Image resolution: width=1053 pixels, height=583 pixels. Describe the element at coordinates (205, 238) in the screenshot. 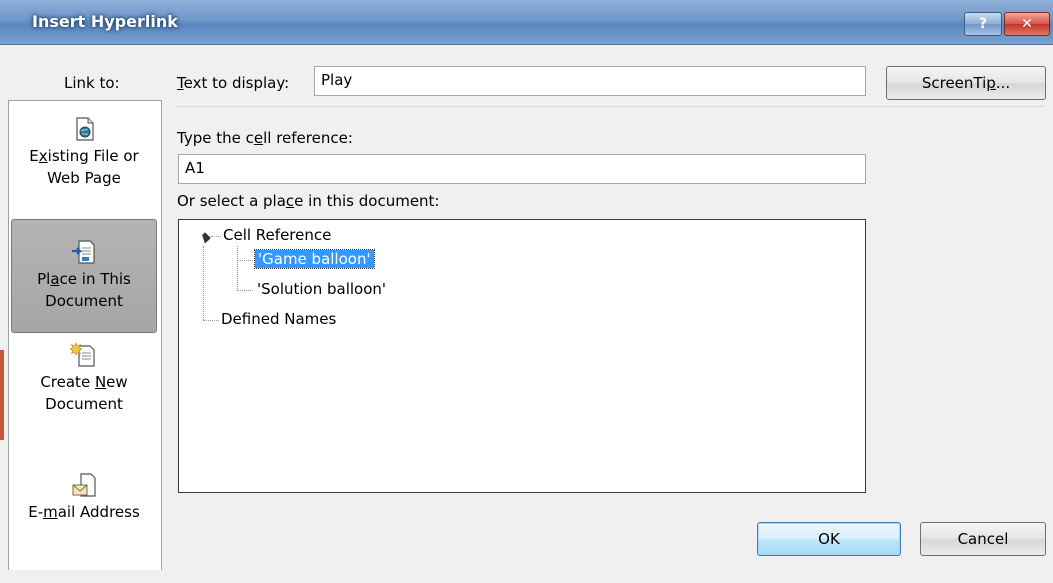

I see `collapse-arrow-icon` at that location.